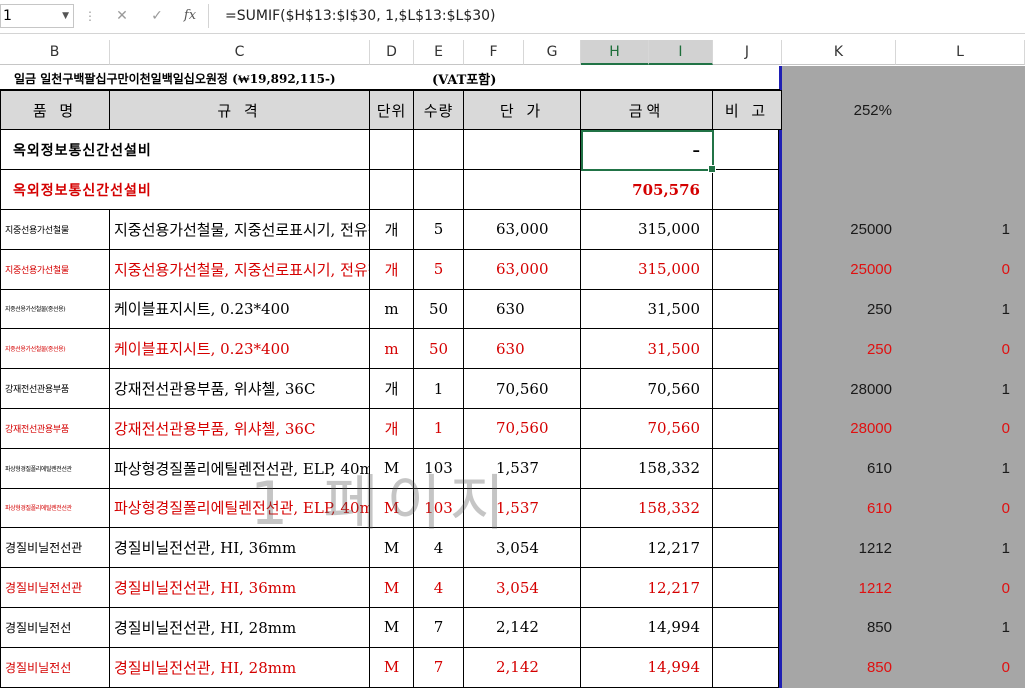  What do you see at coordinates (55, 429) in the screenshot?
I see `item-name-cell: 강재전선관용부품` at bounding box center [55, 429].